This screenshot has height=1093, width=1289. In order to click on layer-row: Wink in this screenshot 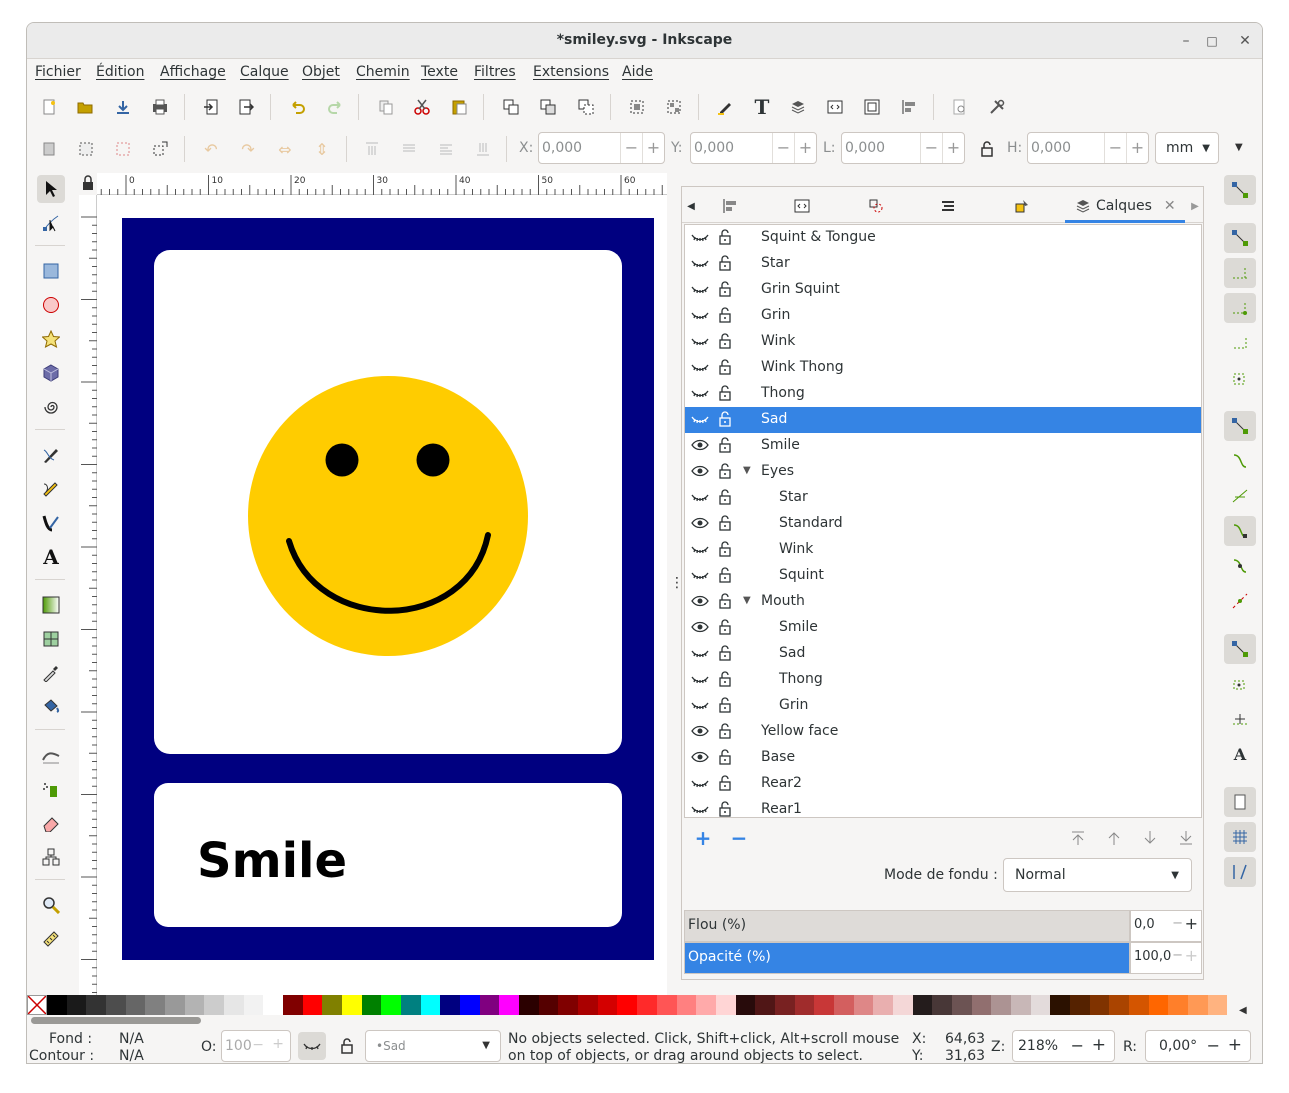, I will do `click(943, 342)`.